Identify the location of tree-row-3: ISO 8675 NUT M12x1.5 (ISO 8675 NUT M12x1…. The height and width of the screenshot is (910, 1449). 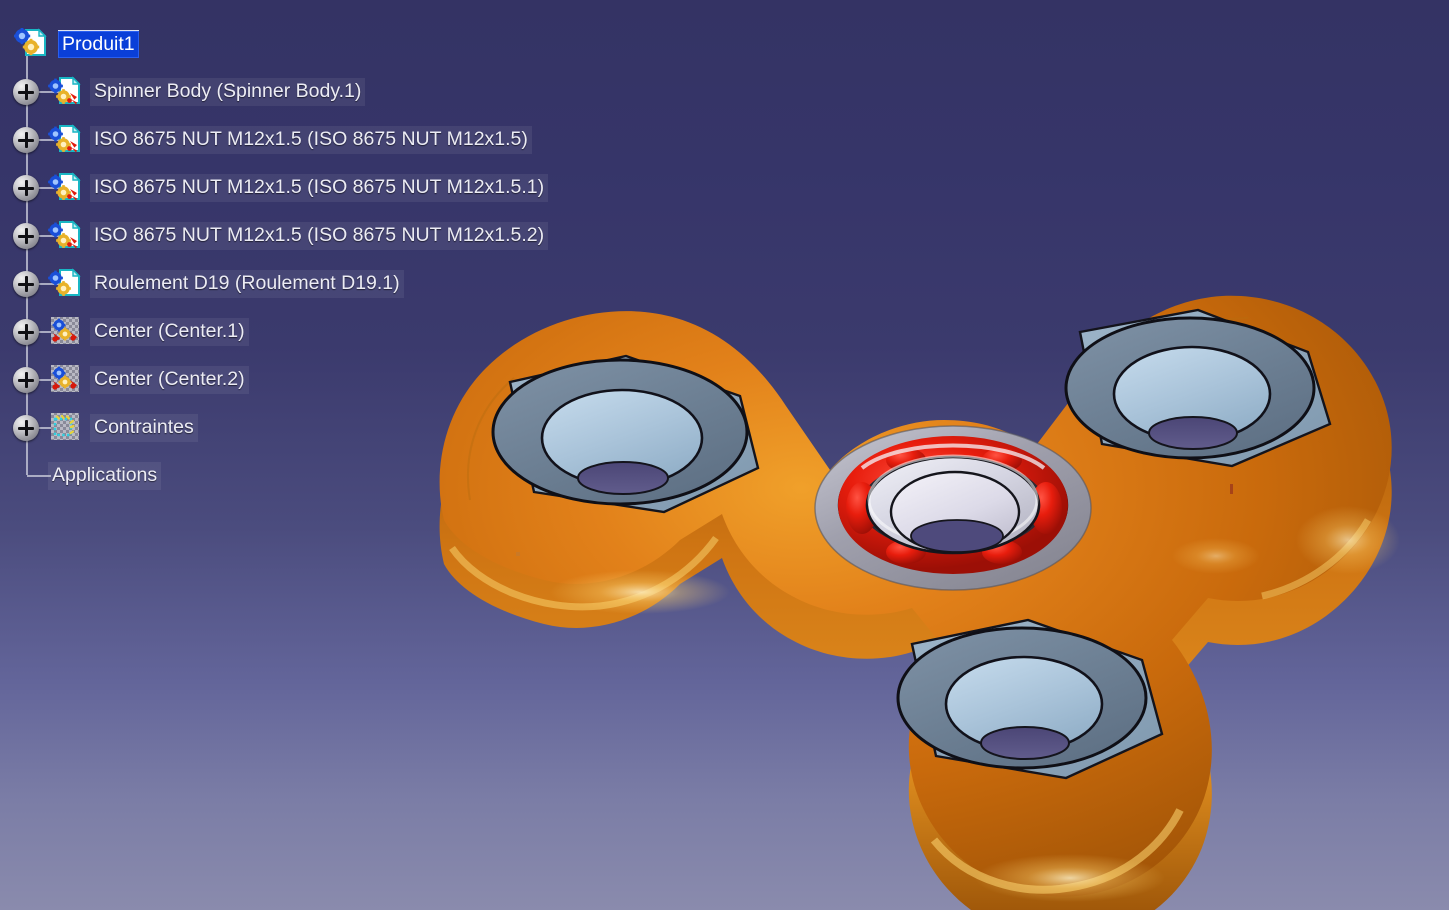
(274, 236).